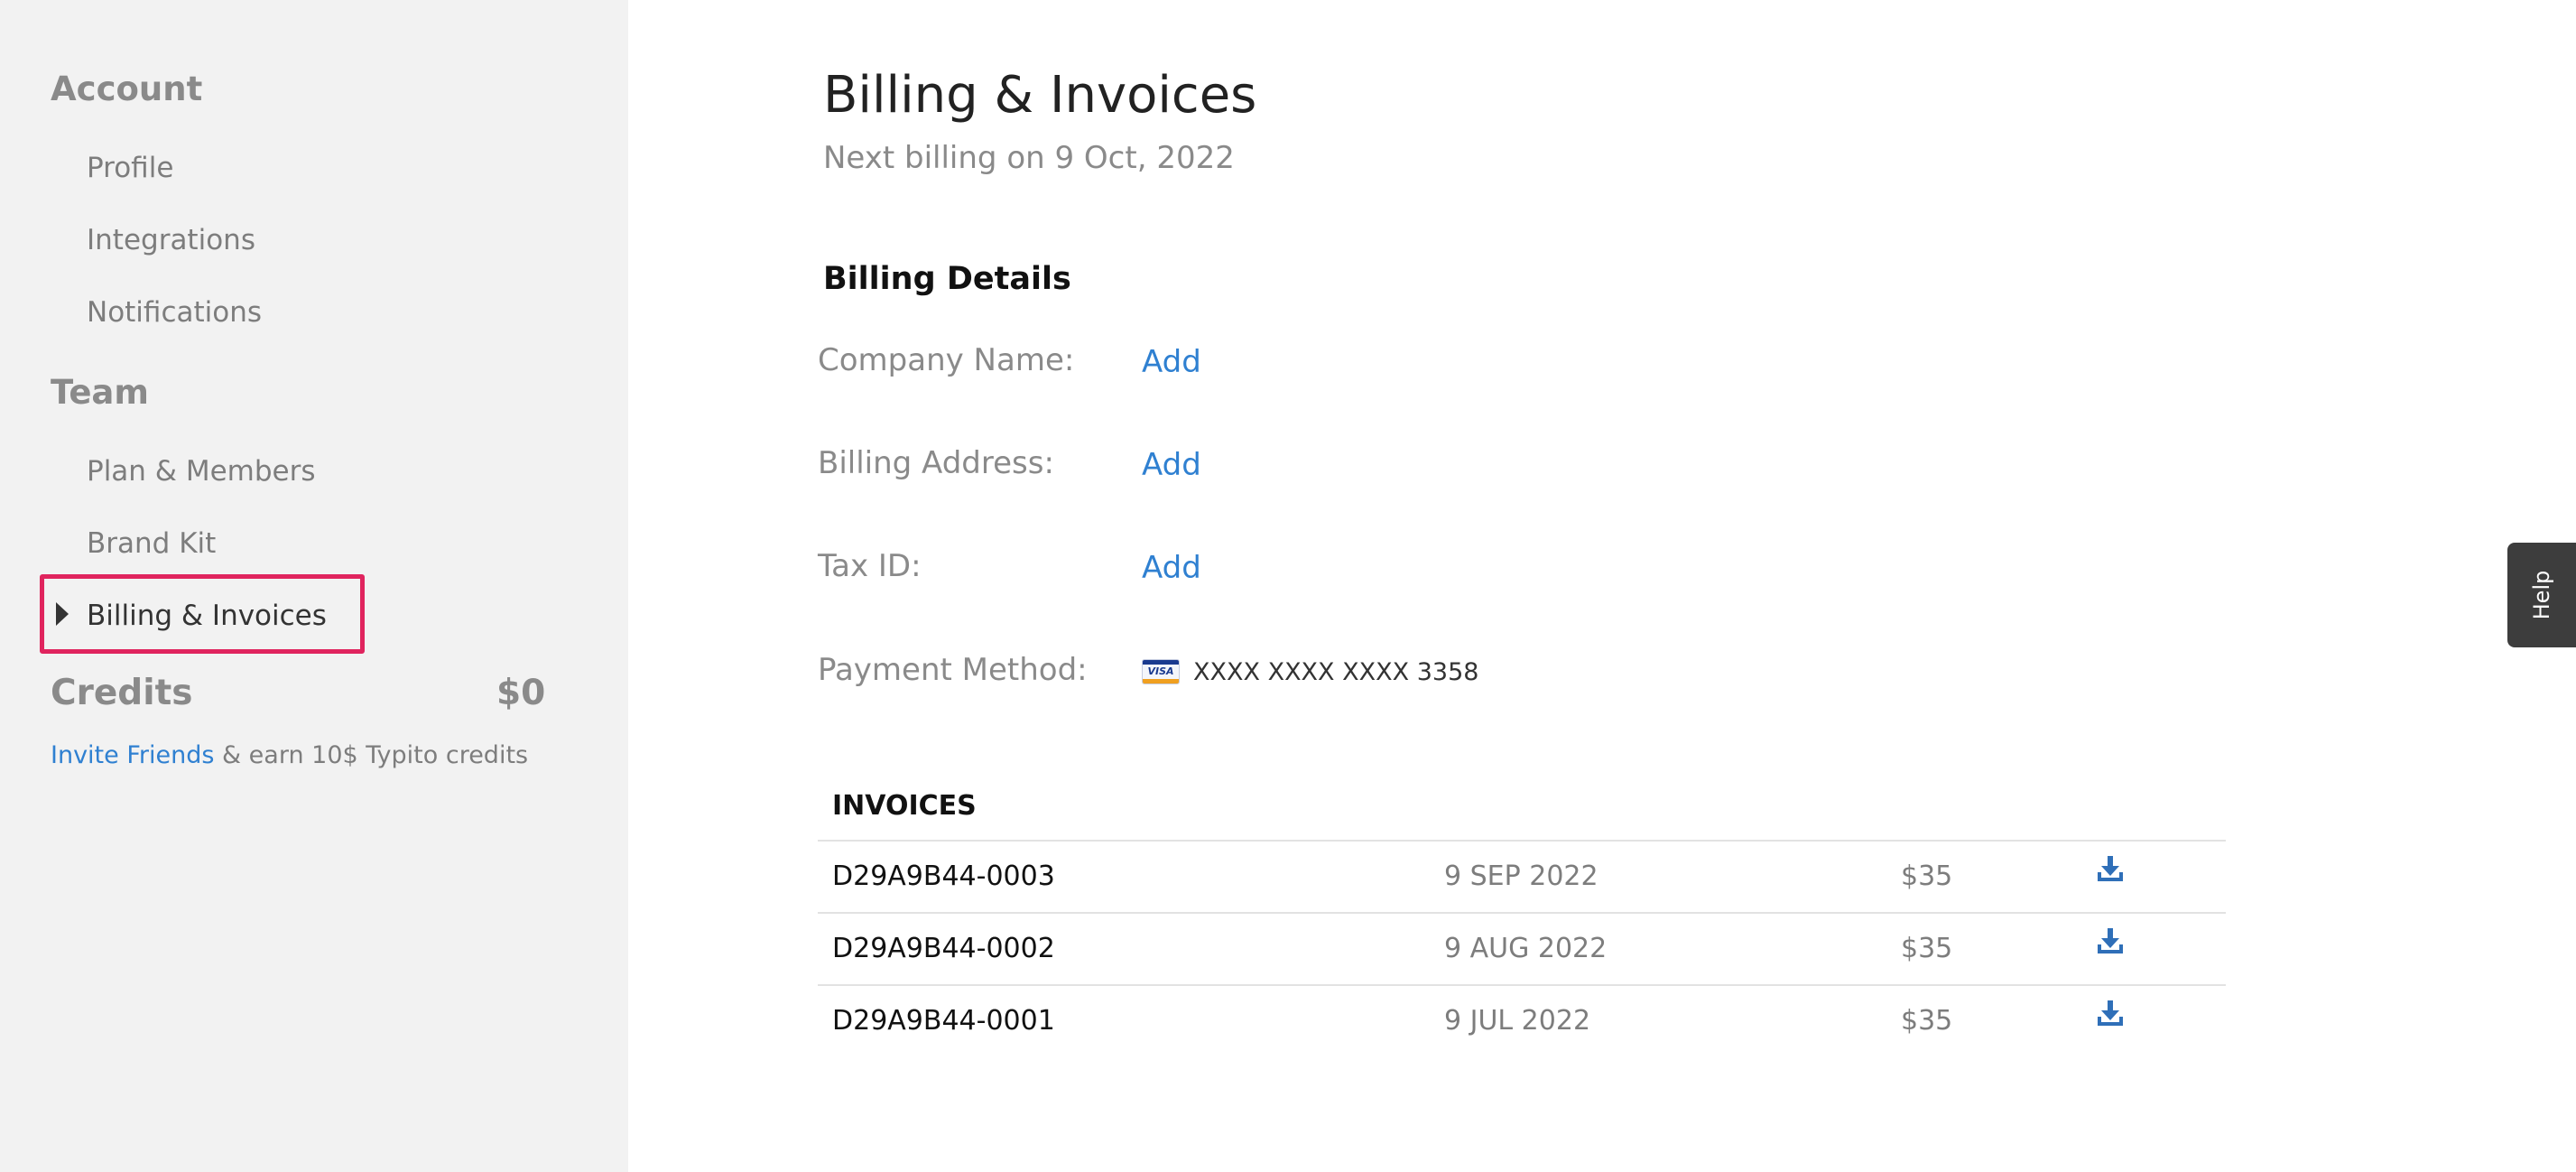  I want to click on add-tax-id-link: Add, so click(1171, 568).